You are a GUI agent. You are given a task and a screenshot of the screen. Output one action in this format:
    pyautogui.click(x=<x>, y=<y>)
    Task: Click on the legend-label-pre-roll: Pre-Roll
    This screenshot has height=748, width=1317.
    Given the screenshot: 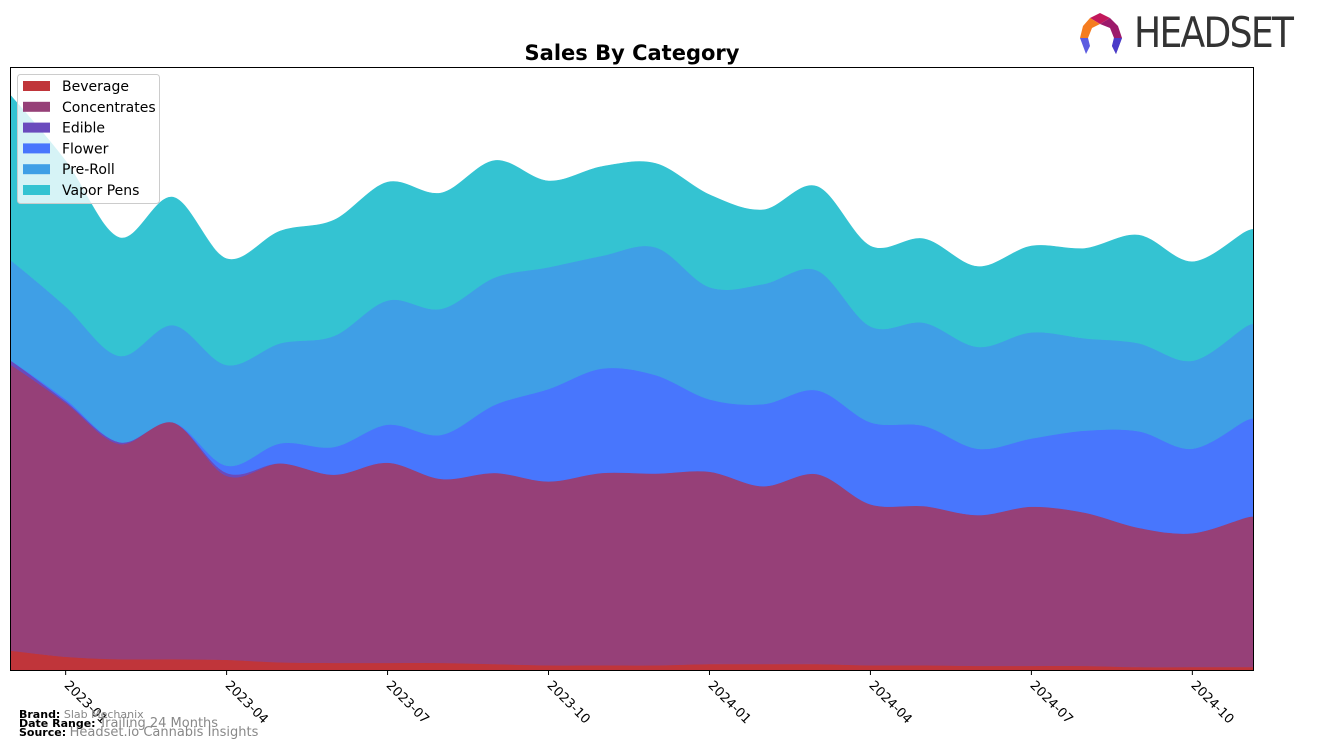 What is the action you would take?
    pyautogui.click(x=88, y=170)
    